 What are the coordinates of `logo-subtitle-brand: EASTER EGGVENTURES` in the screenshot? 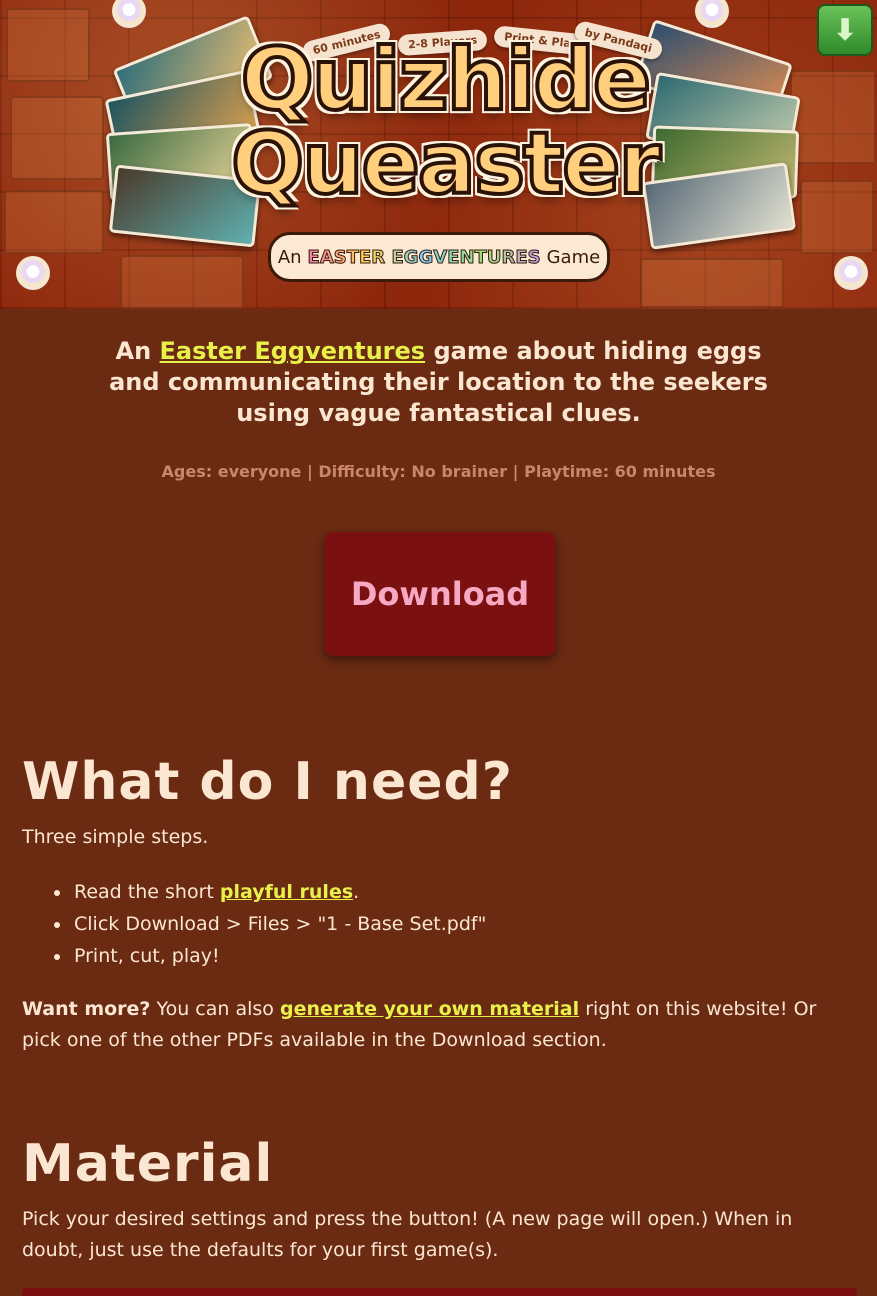 It's located at (424, 257).